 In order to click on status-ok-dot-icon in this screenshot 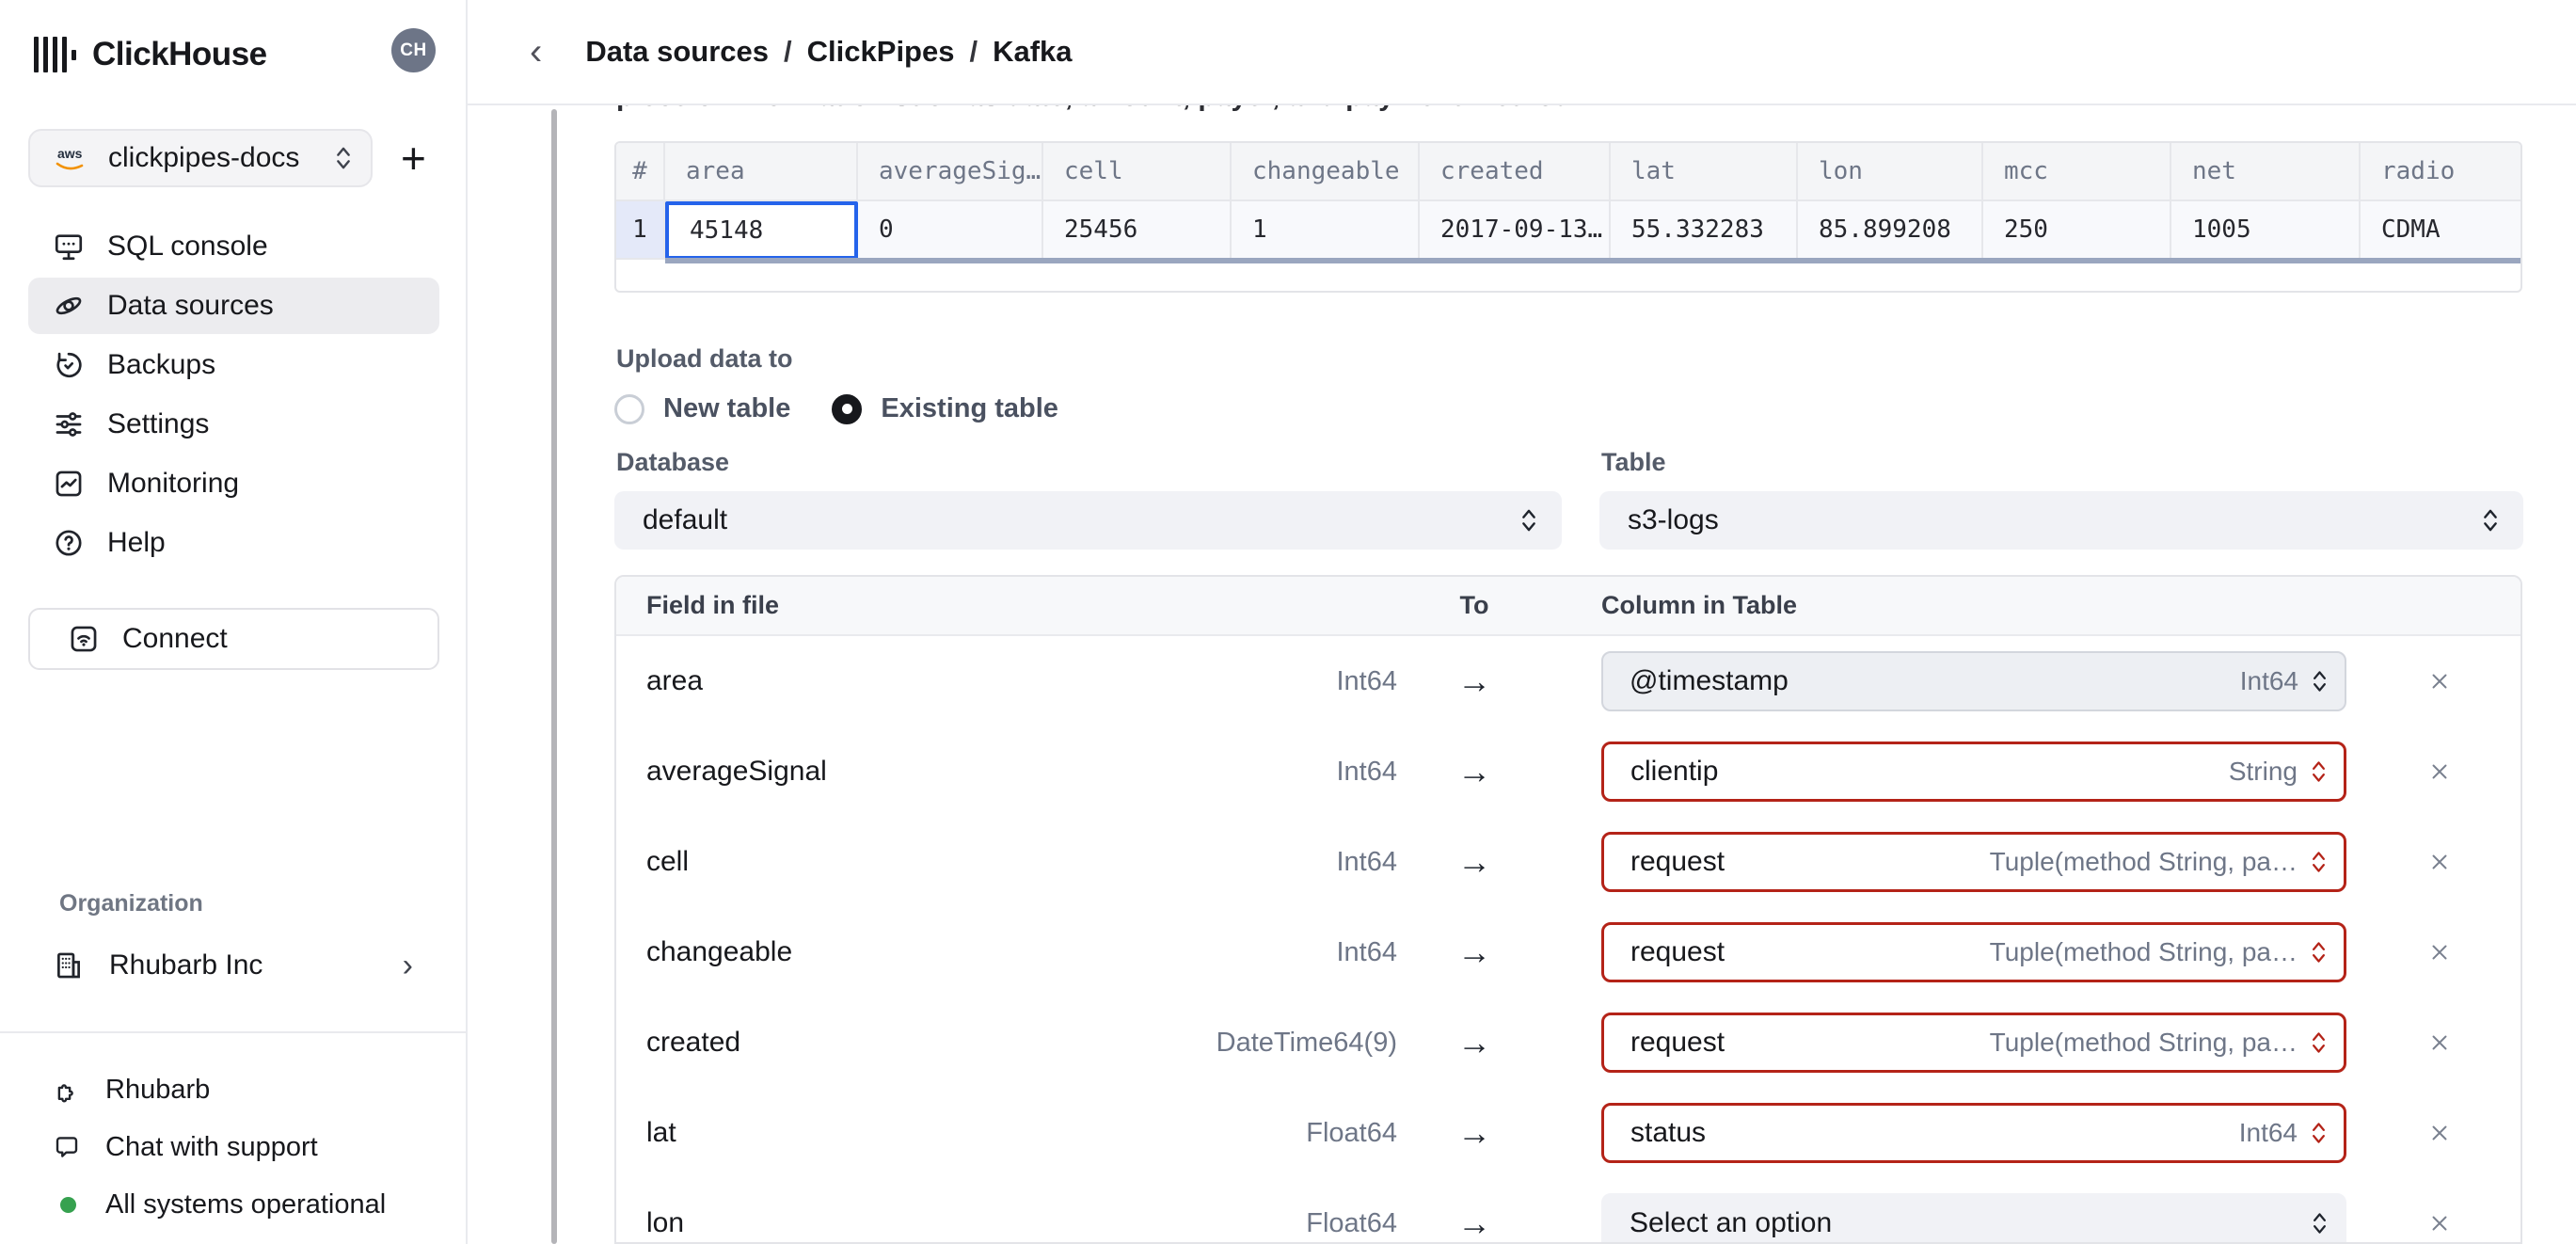, I will do `click(68, 1205)`.